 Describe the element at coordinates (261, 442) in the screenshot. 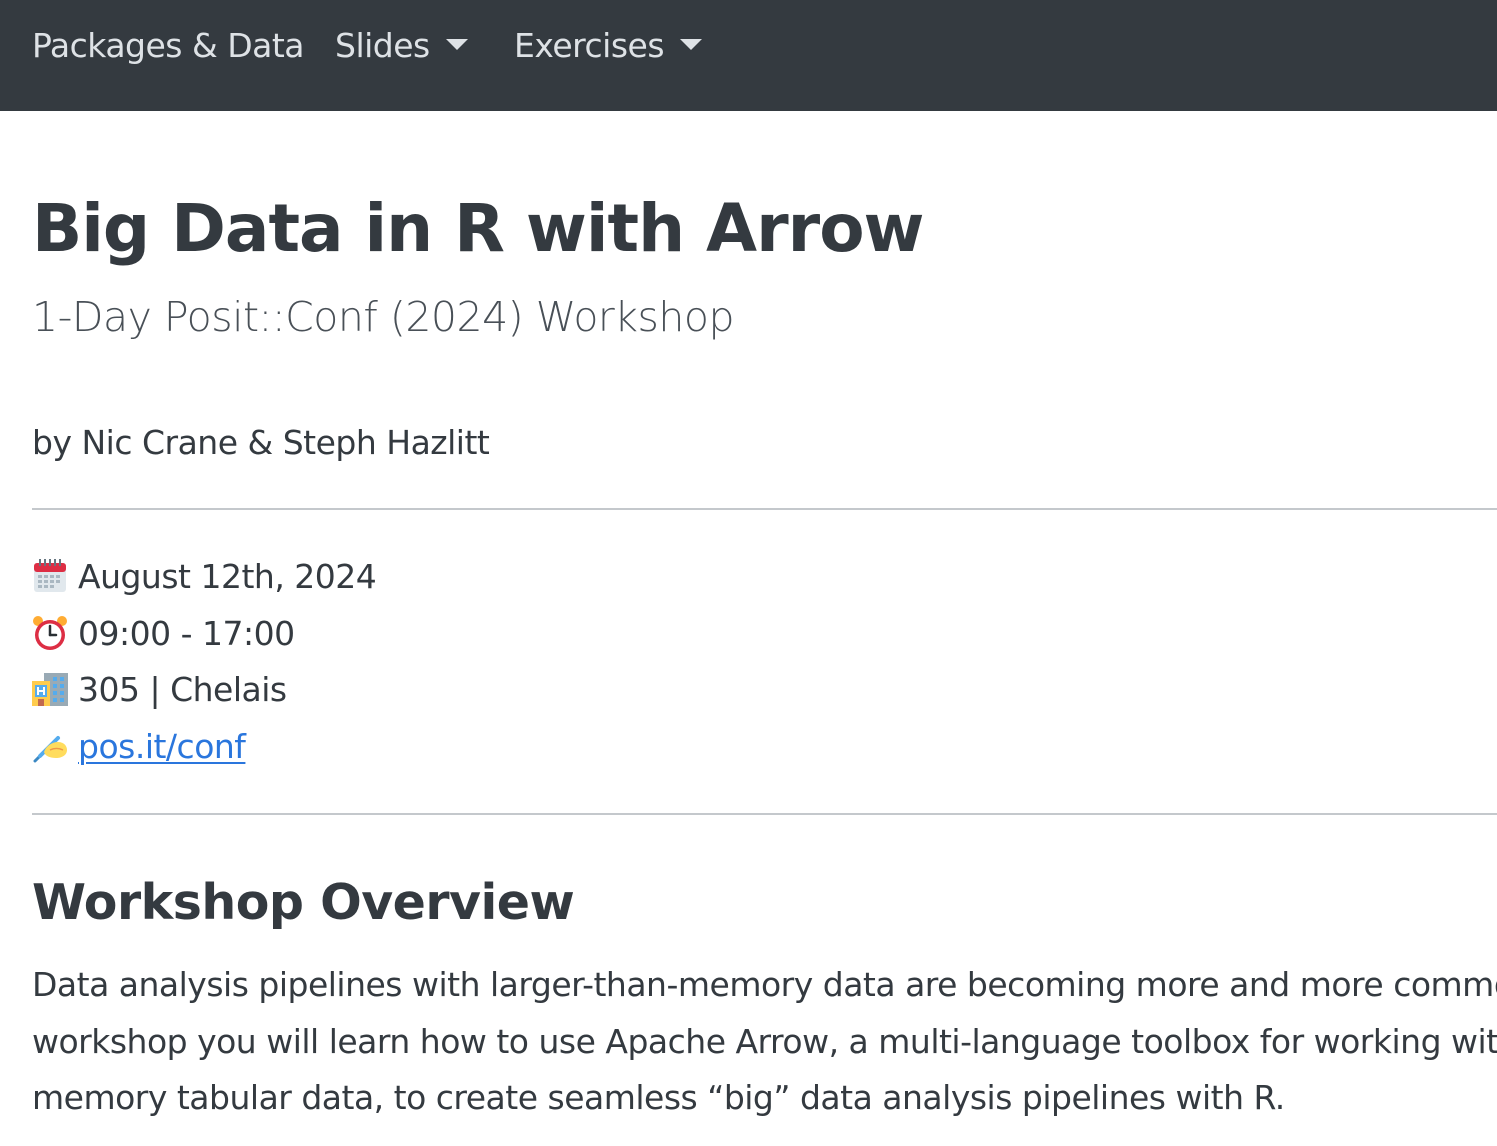

I see `author-line: by Nic Crane & Steph Hazlitt` at that location.